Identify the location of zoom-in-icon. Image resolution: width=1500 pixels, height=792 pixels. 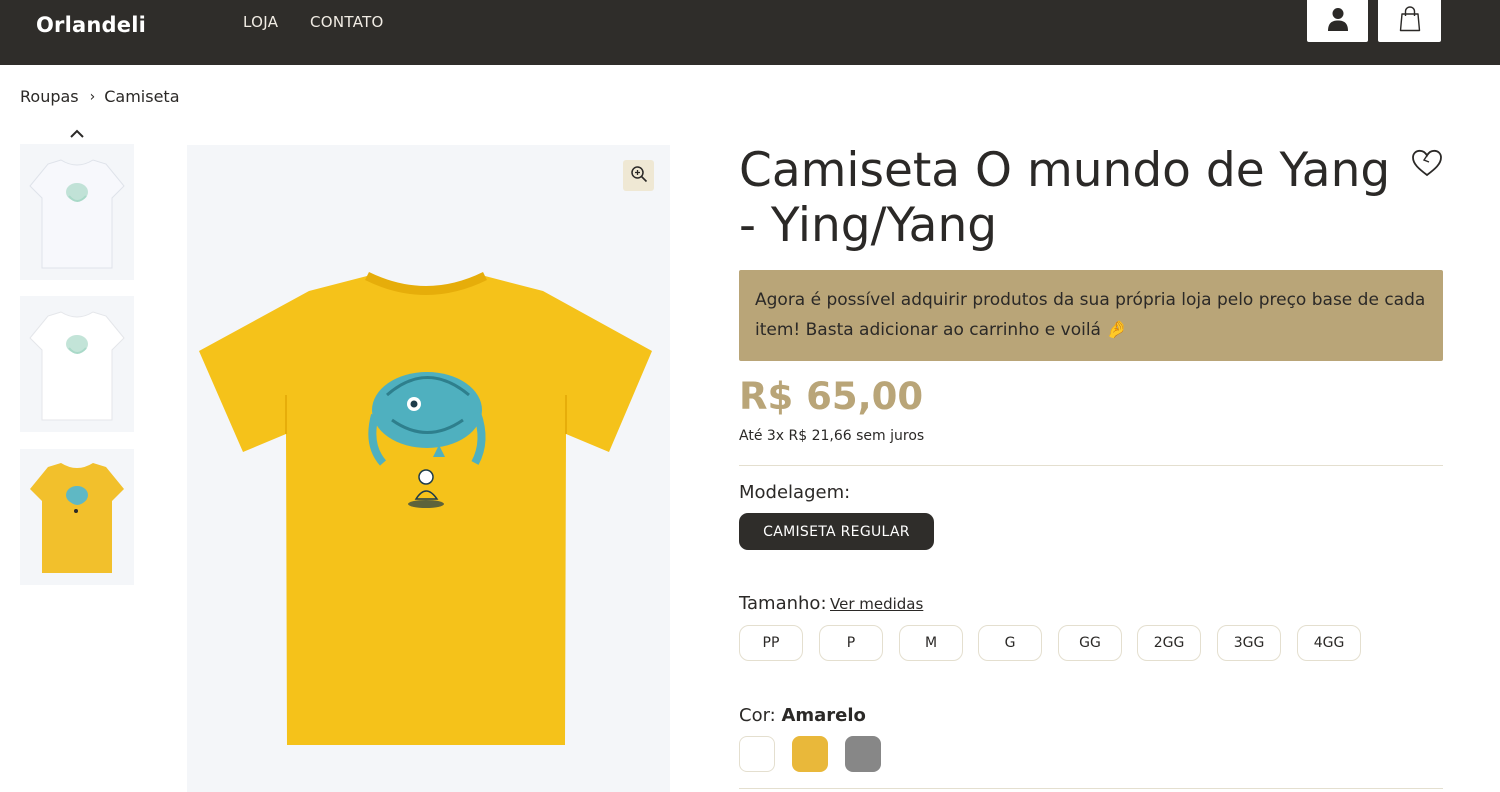
(639, 176).